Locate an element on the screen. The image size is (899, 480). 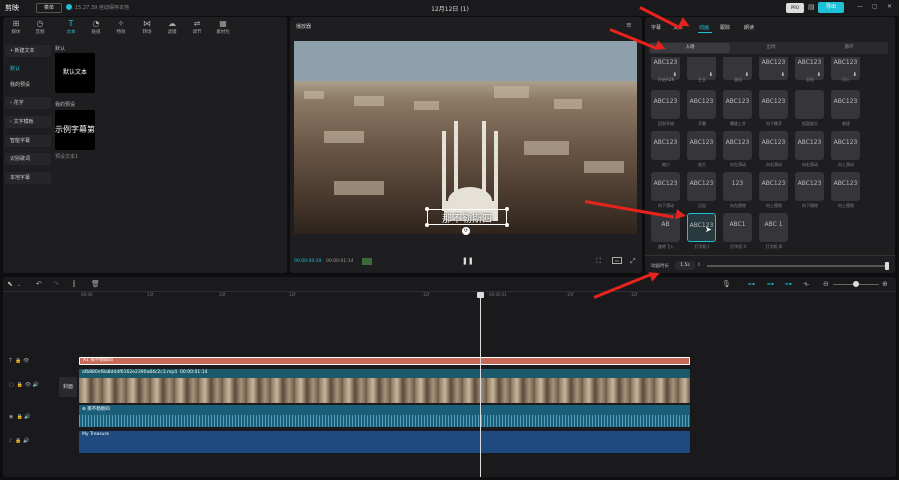
cover-button: 封面 is located at coordinates (68, 387).